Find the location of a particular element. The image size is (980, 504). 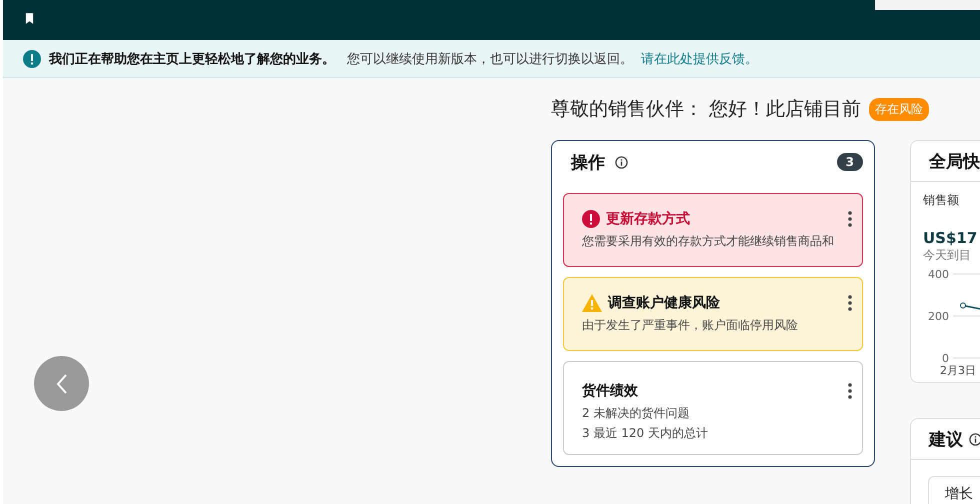

bookmark-icon is located at coordinates (29, 18).